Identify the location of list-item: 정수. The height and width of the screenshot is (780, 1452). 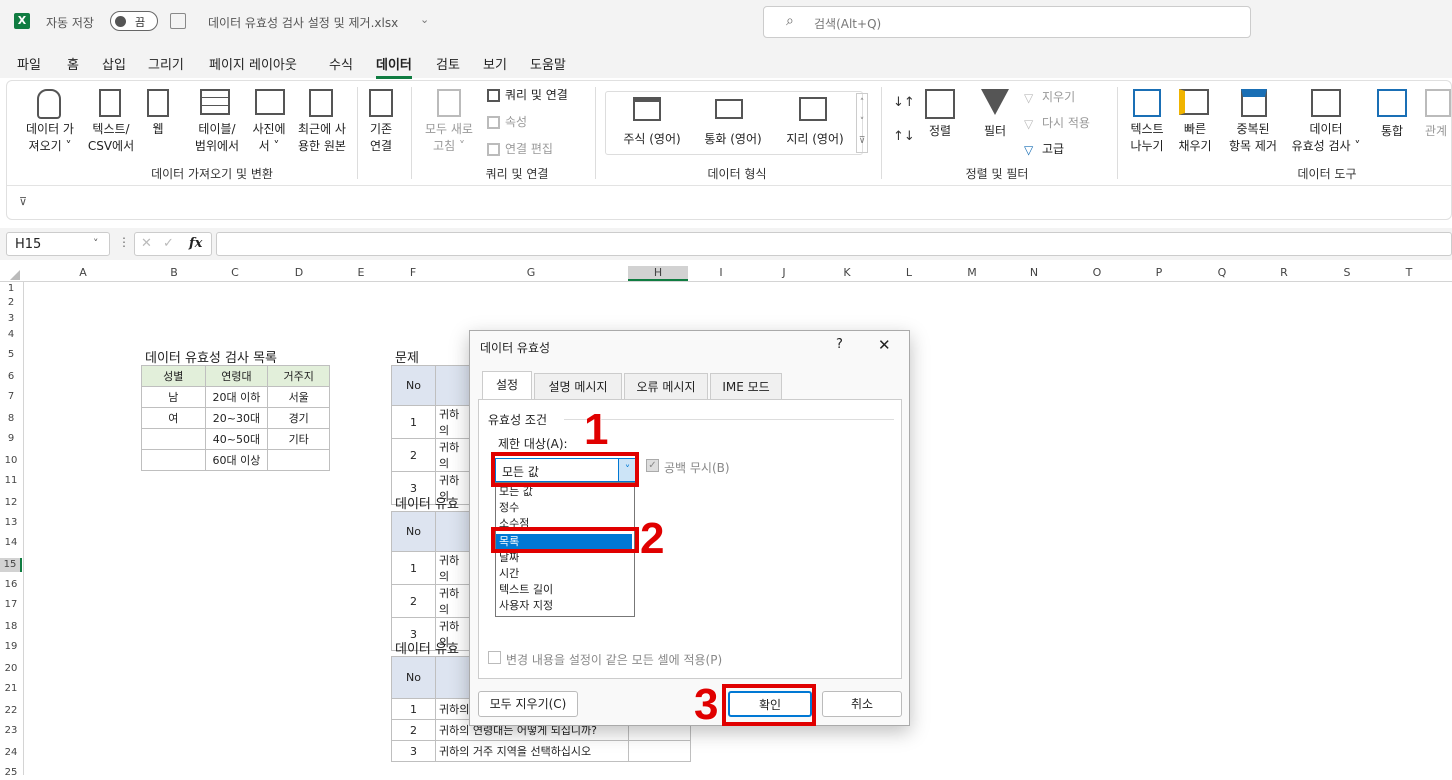
(564, 508).